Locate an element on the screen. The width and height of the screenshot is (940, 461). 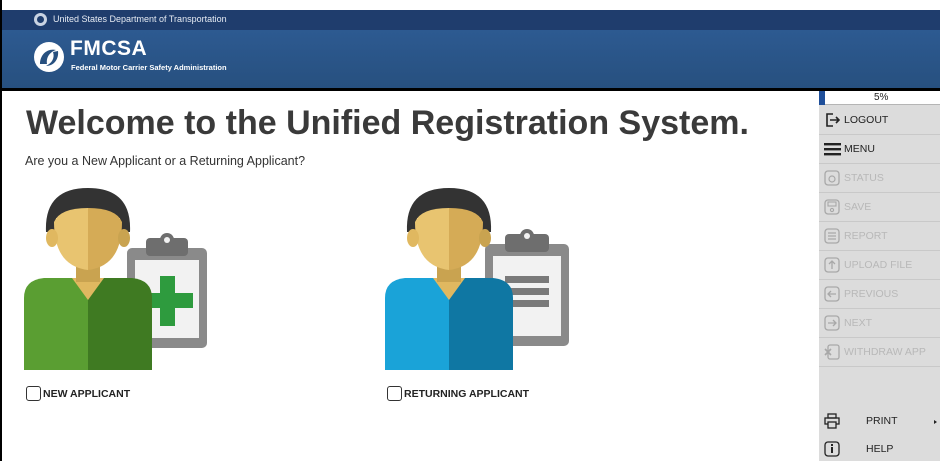
save-icon is located at coordinates (832, 207).